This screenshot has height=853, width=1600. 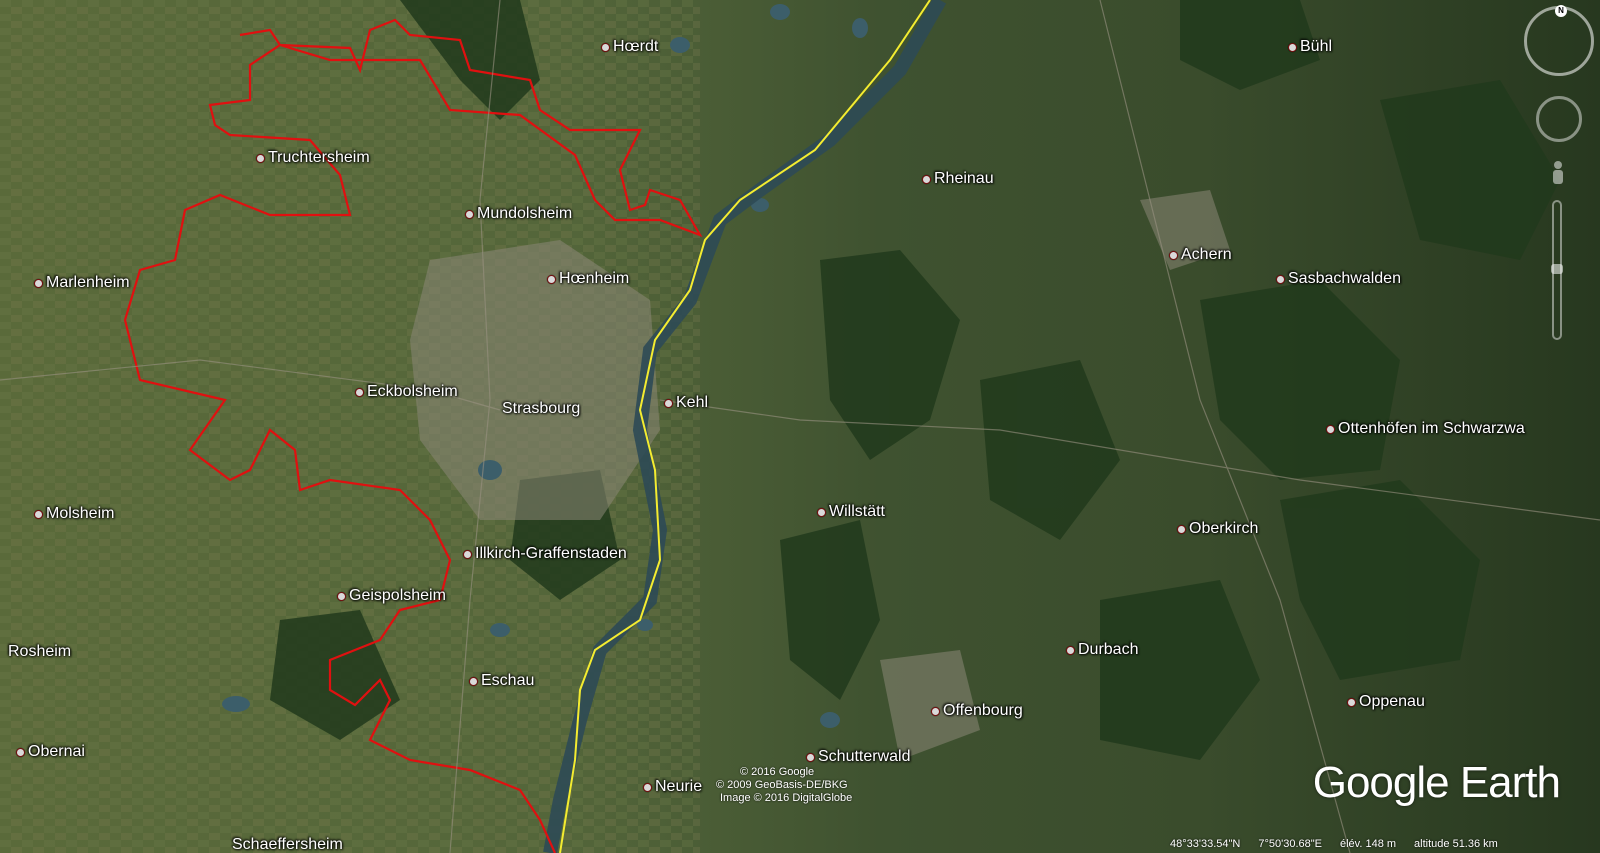 I want to click on place-label: Bühl, so click(x=1316, y=46).